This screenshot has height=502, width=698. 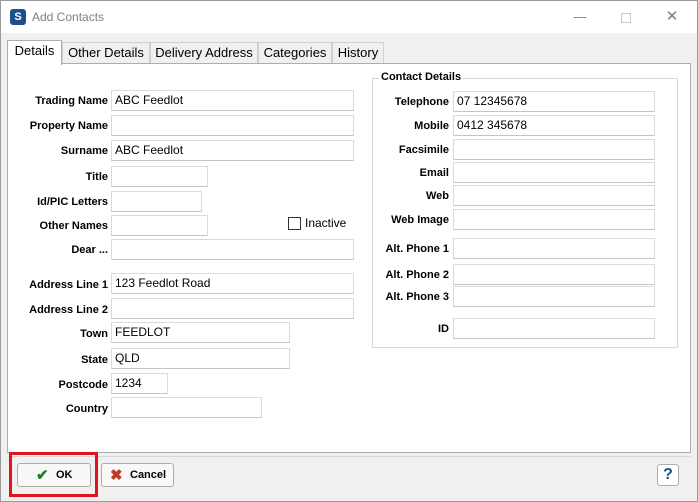 I want to click on state-input: QLD, so click(x=200, y=358).